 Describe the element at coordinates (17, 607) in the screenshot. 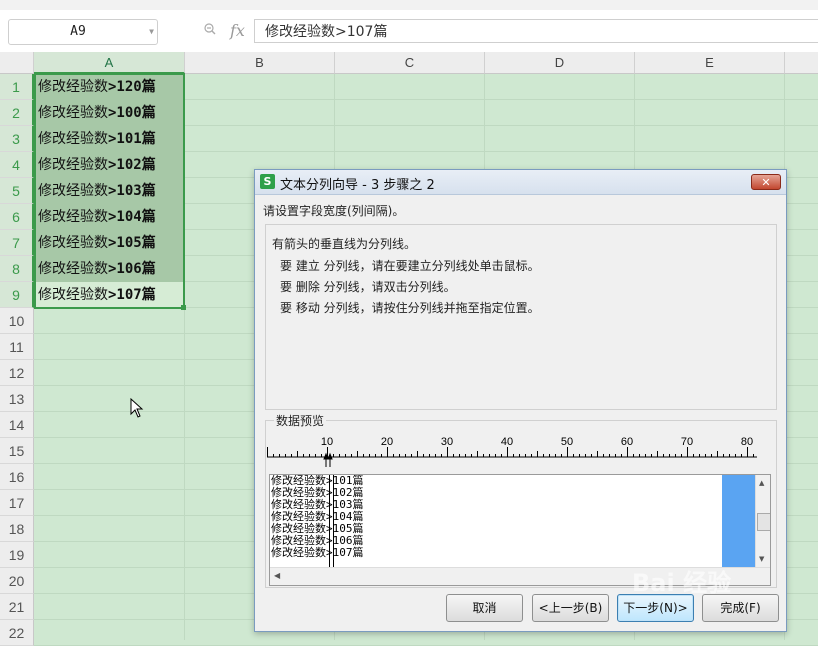

I see `row-header: 21` at that location.